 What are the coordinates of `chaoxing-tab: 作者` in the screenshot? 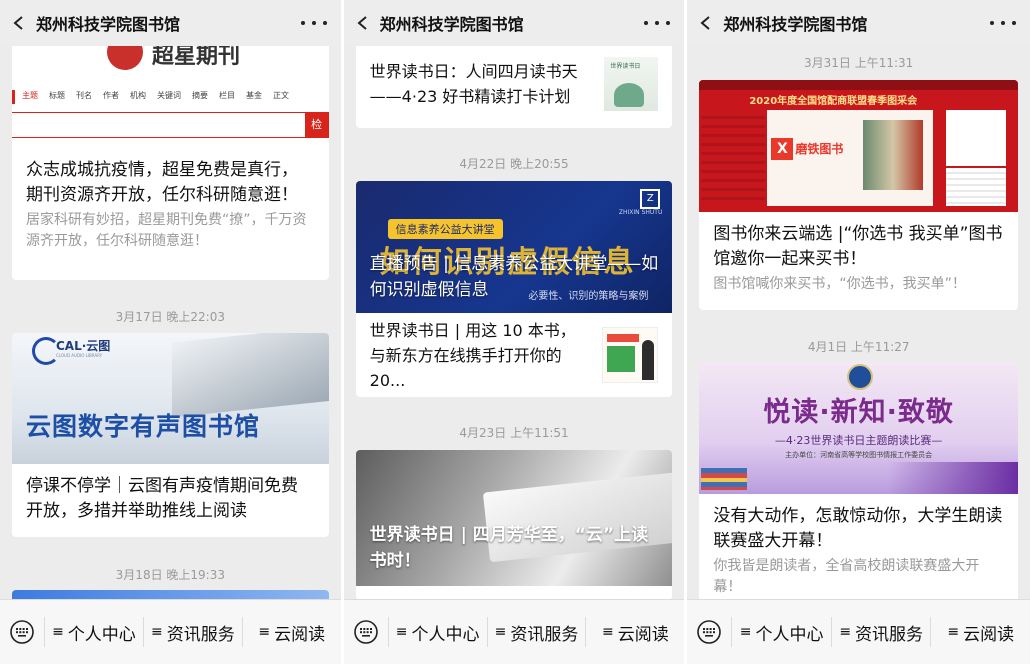 It's located at (111, 95).